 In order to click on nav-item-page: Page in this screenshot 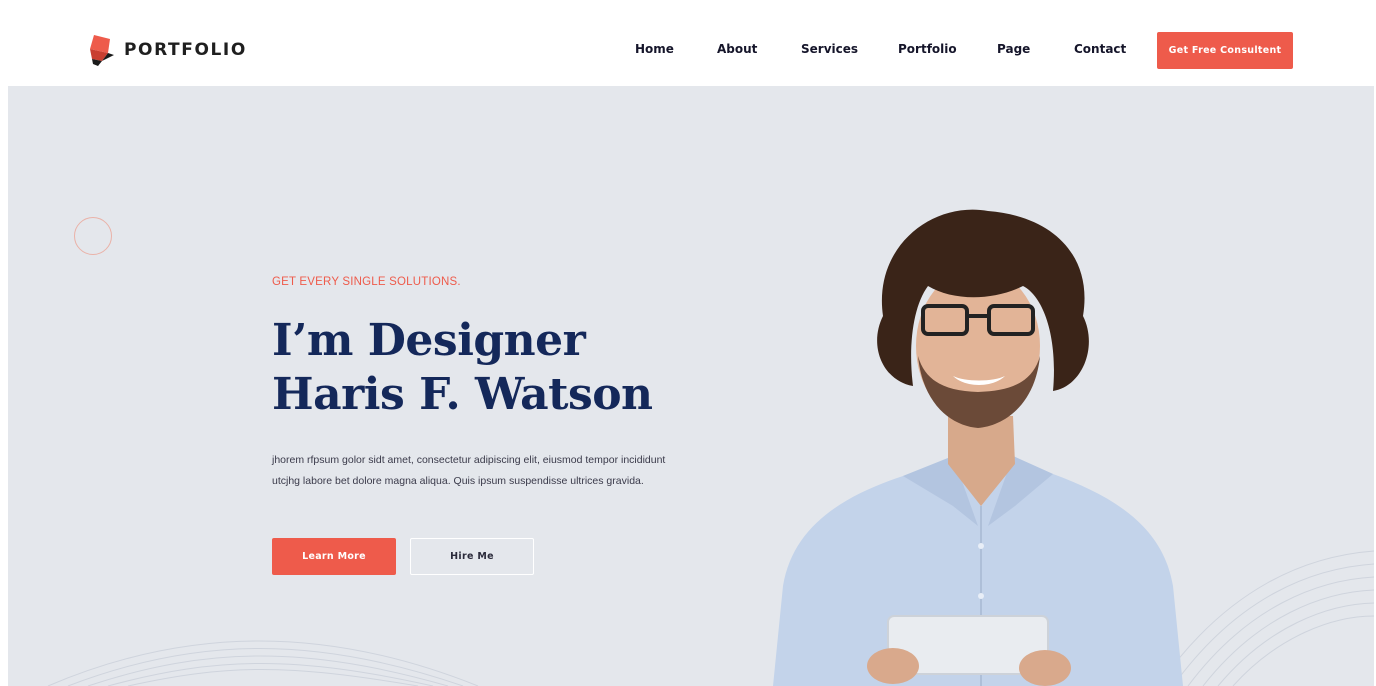, I will do `click(1013, 49)`.